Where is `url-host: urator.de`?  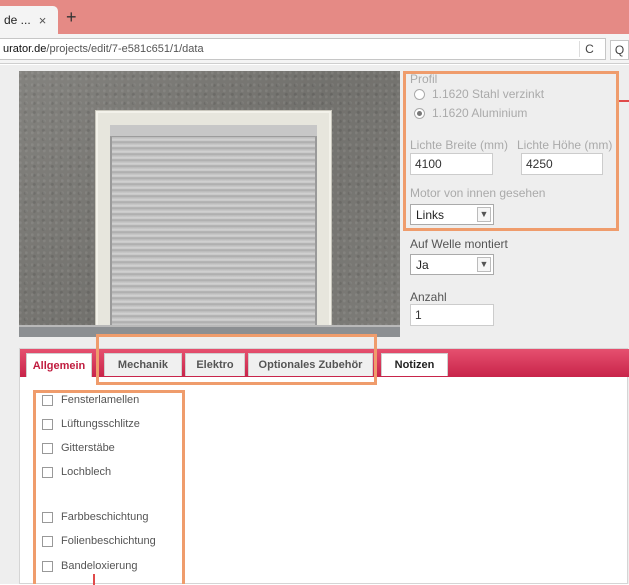
url-host: urator.de is located at coordinates (25, 49).